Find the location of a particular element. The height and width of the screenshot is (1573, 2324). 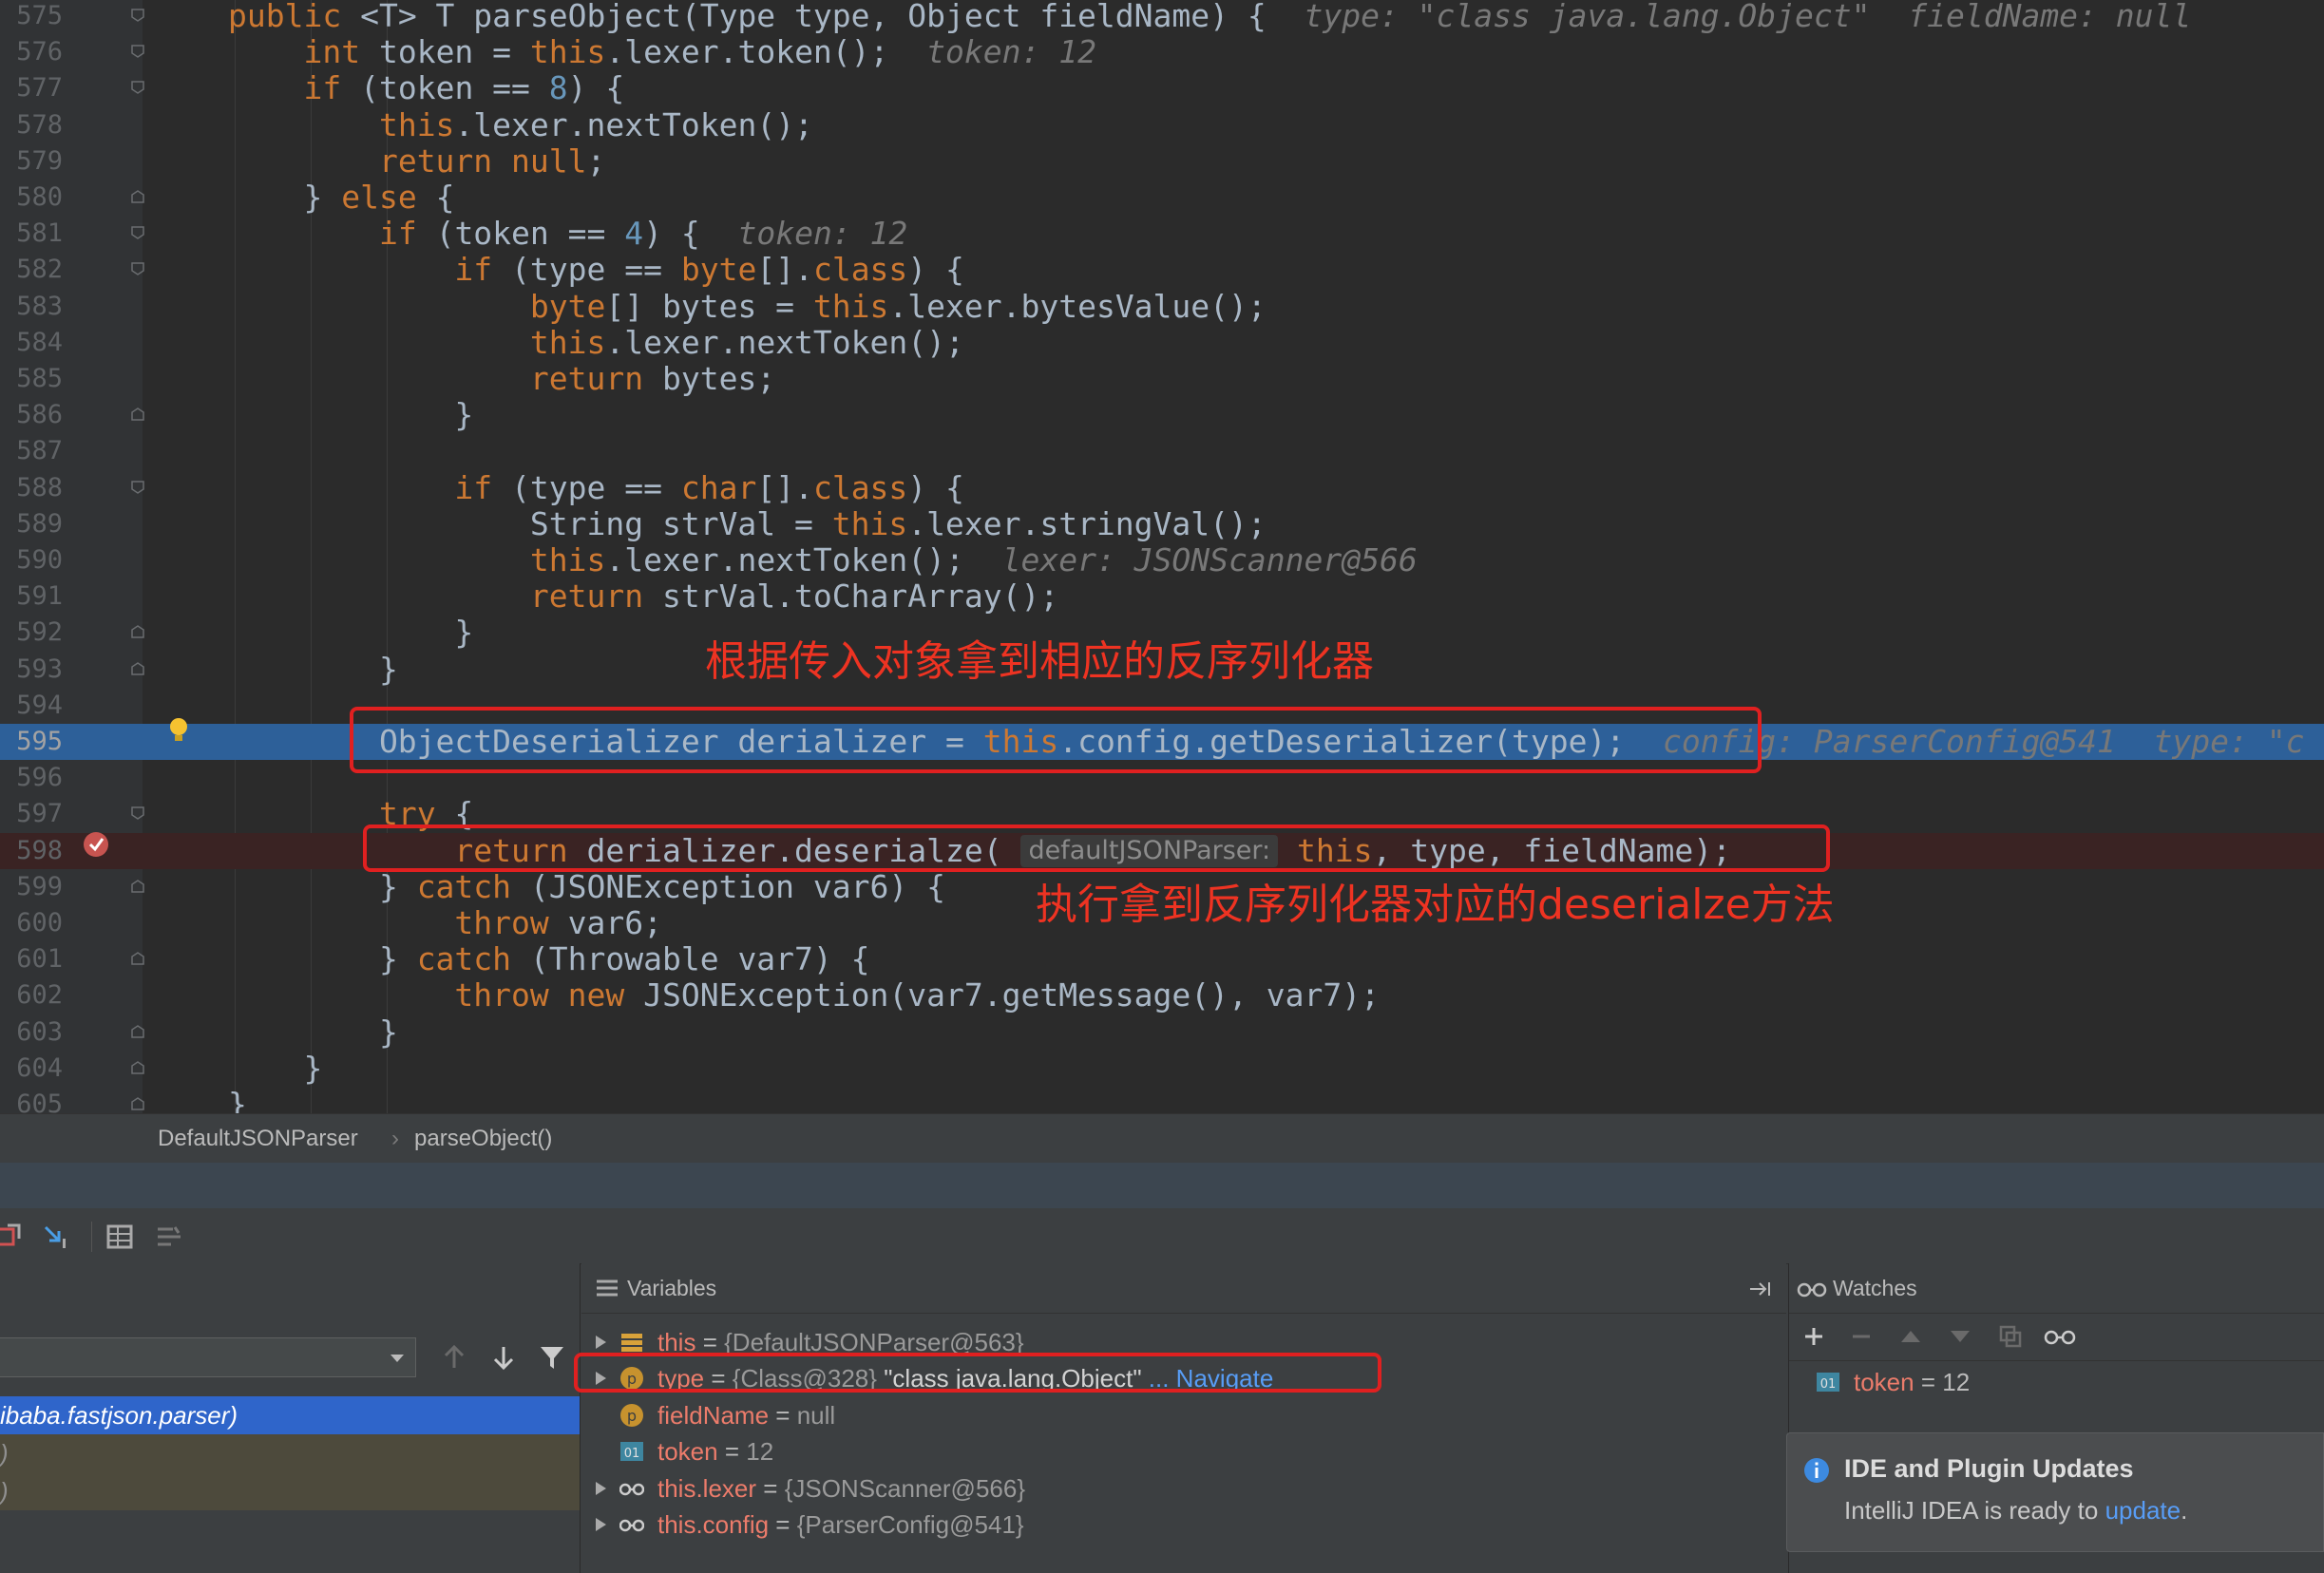

svg-text: p is located at coordinates (632, 1416).